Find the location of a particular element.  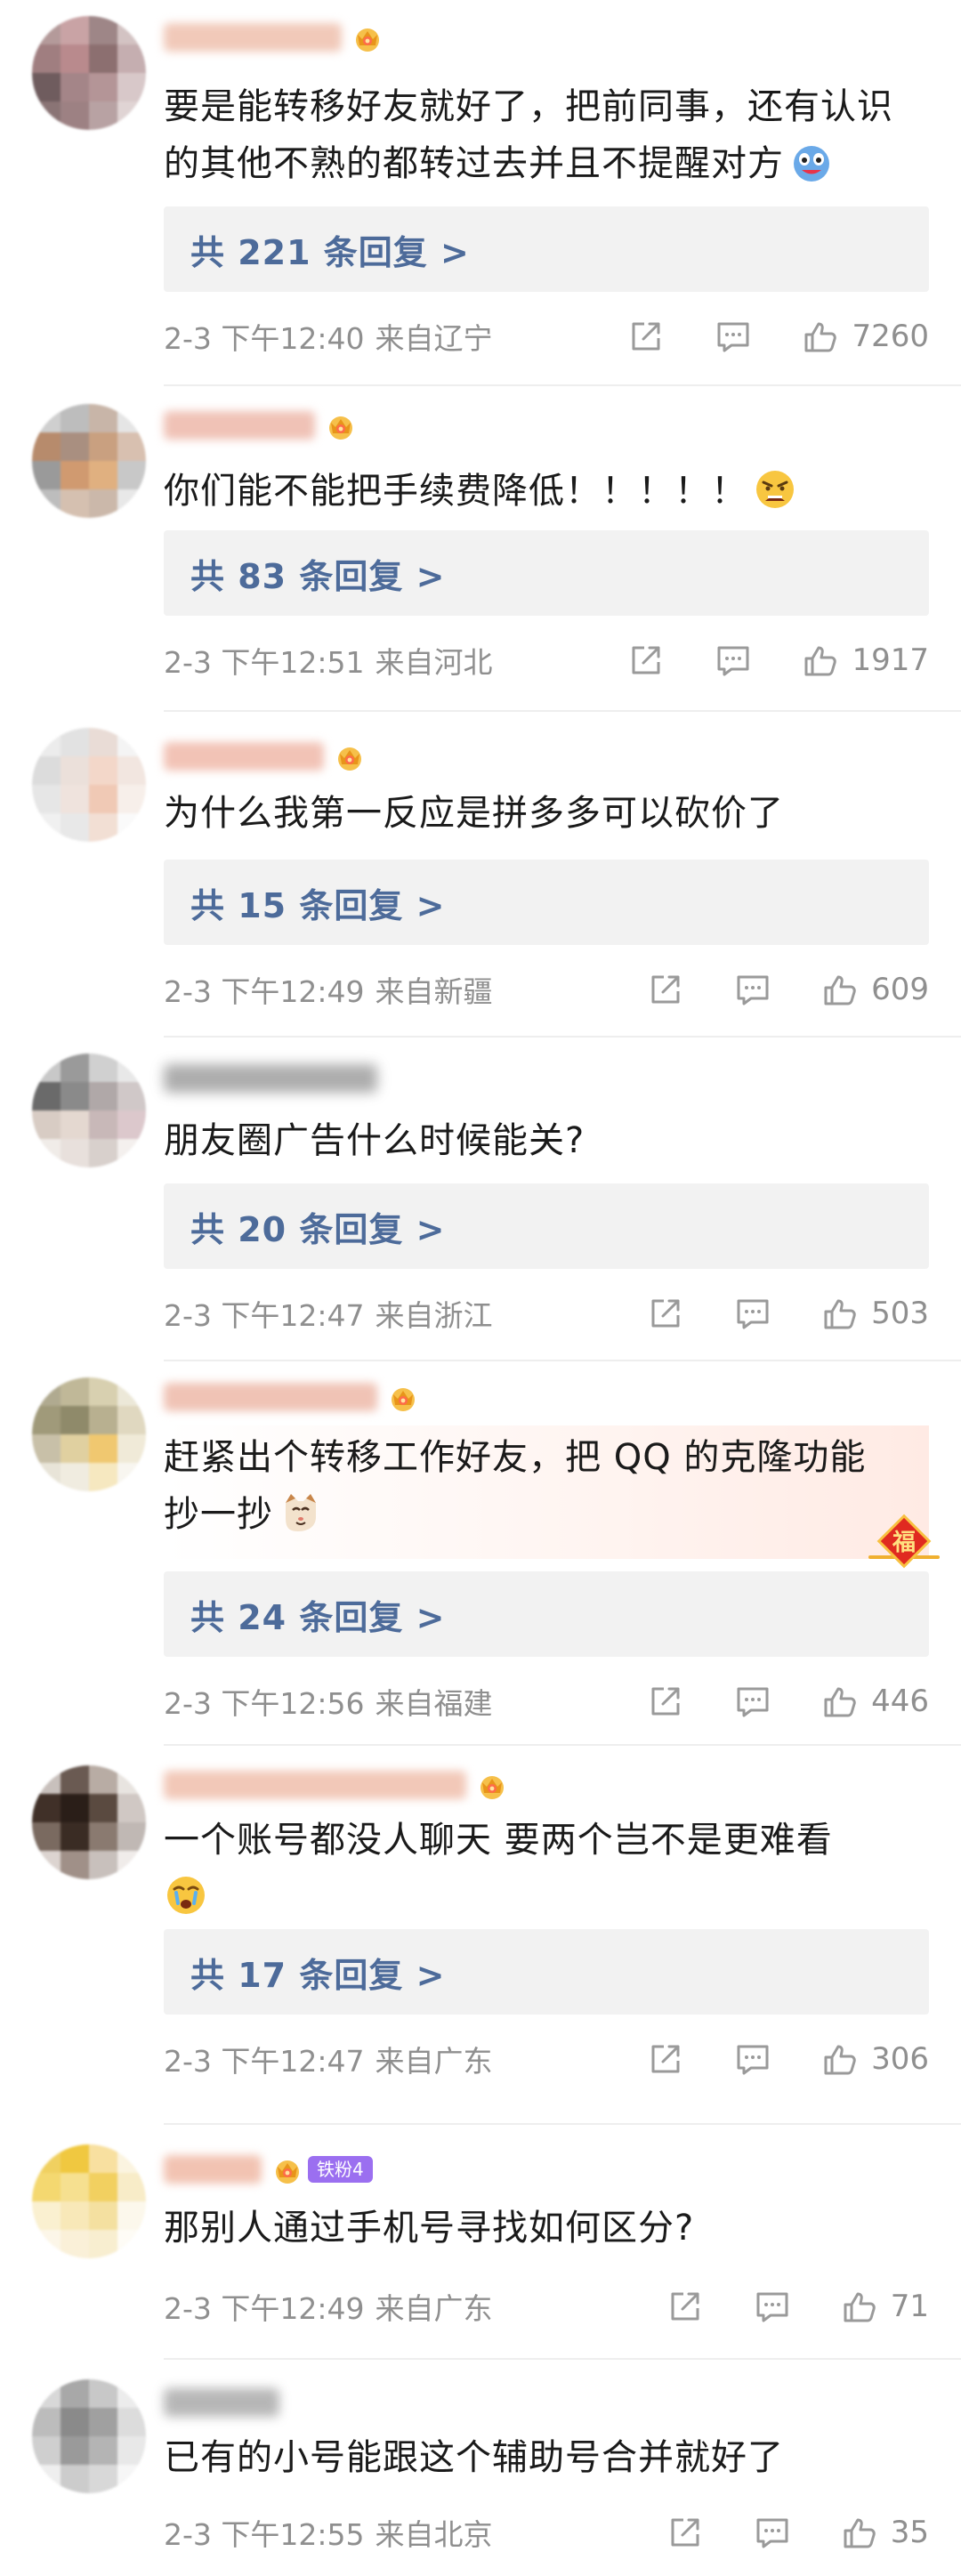

view-replies-button: 共 221 条回复 > is located at coordinates (546, 249).